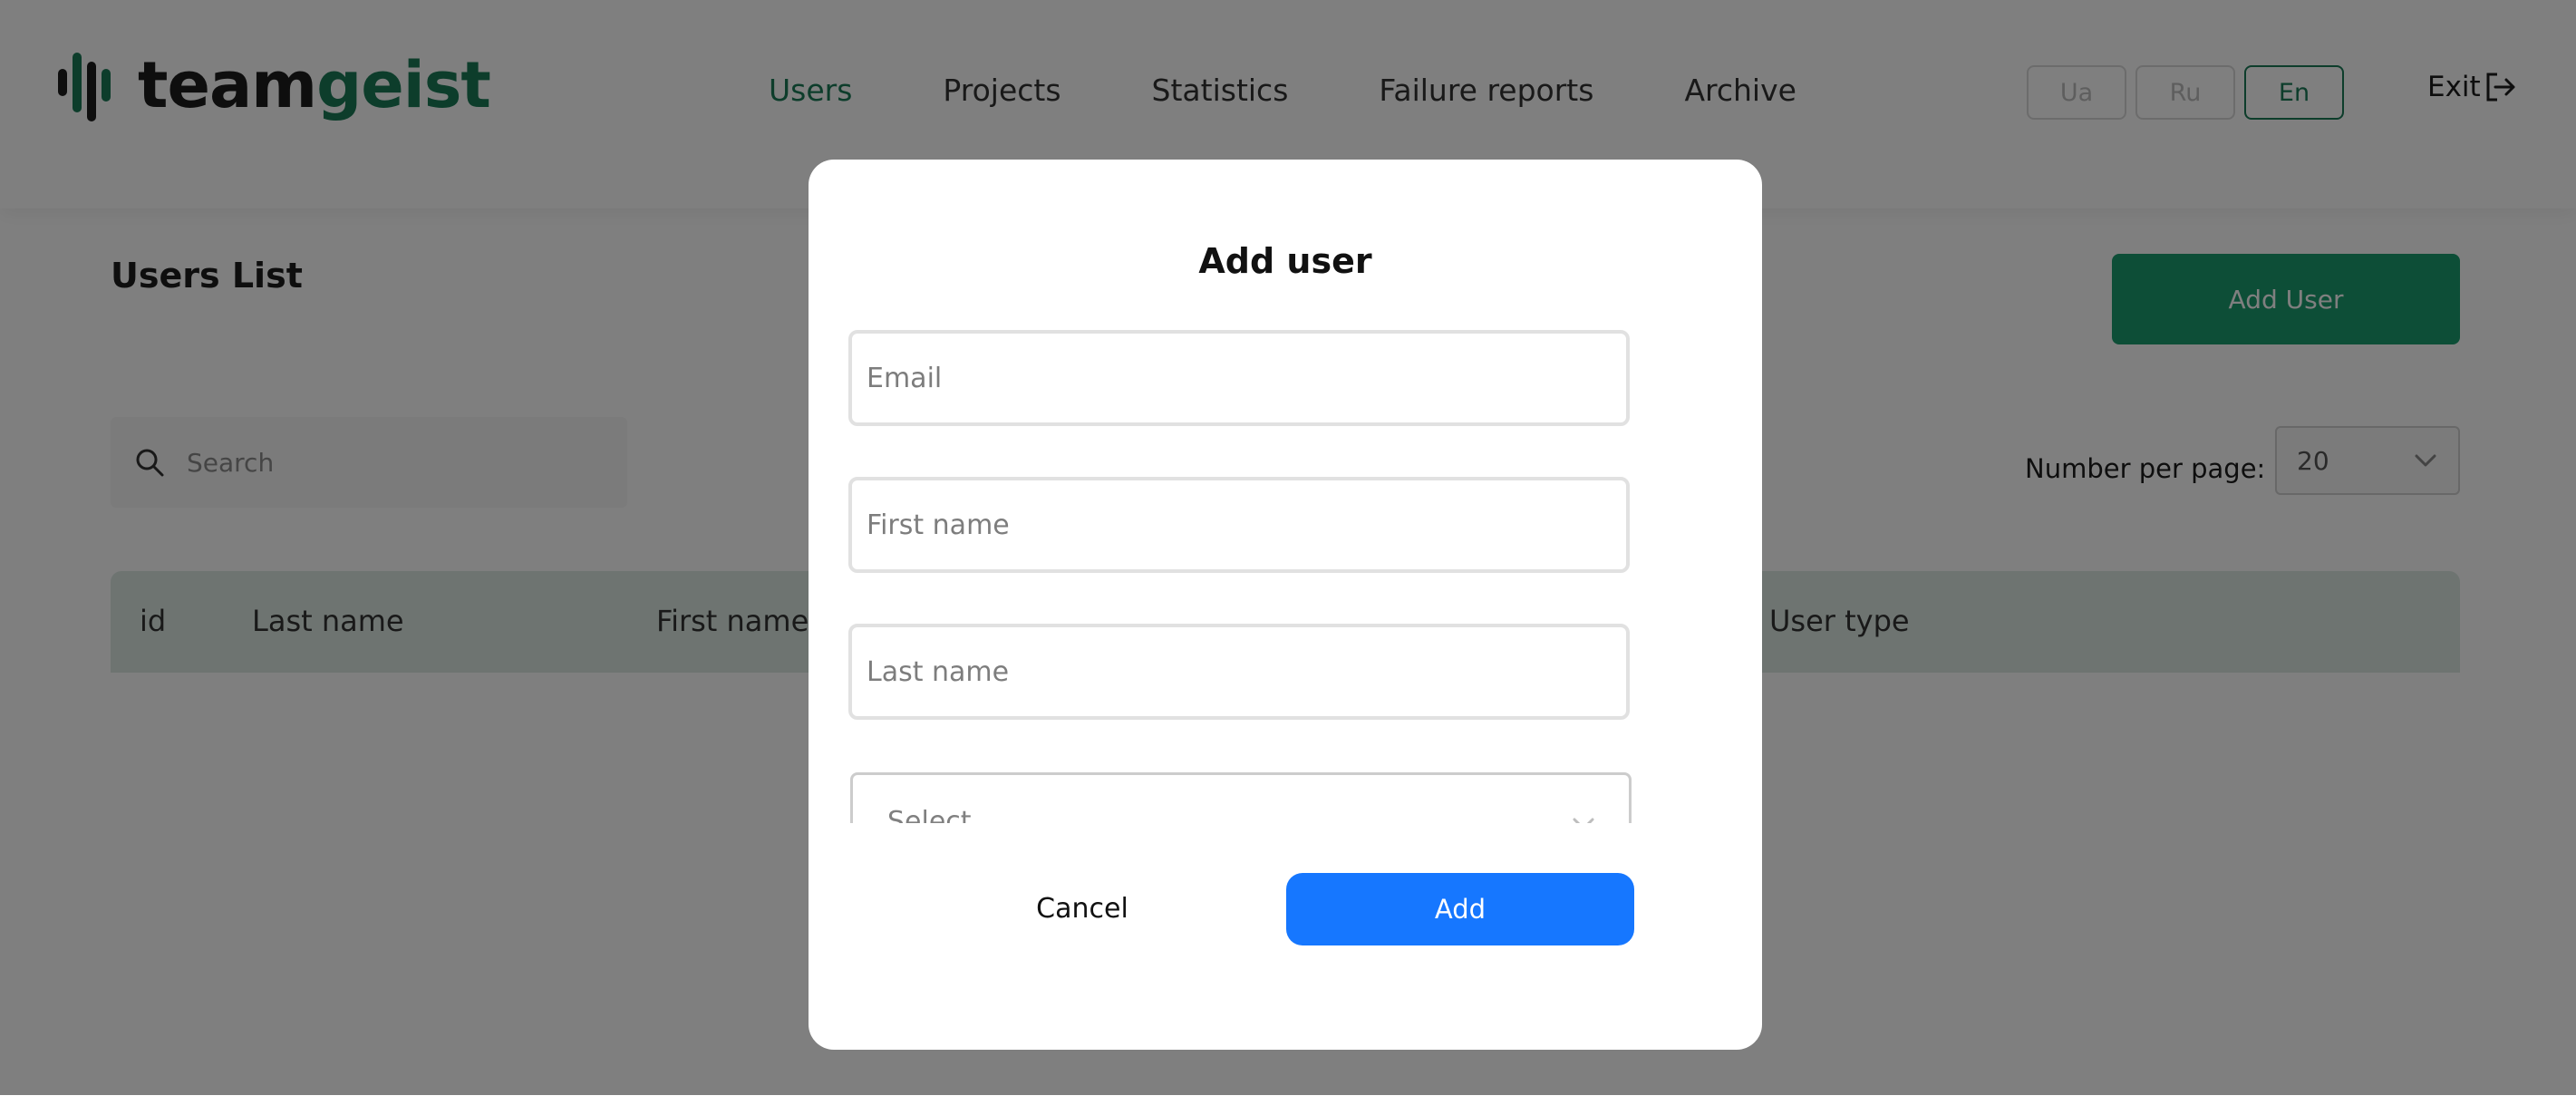 The image size is (2576, 1115). Describe the element at coordinates (1460, 909) in the screenshot. I see `add-button: Add` at that location.